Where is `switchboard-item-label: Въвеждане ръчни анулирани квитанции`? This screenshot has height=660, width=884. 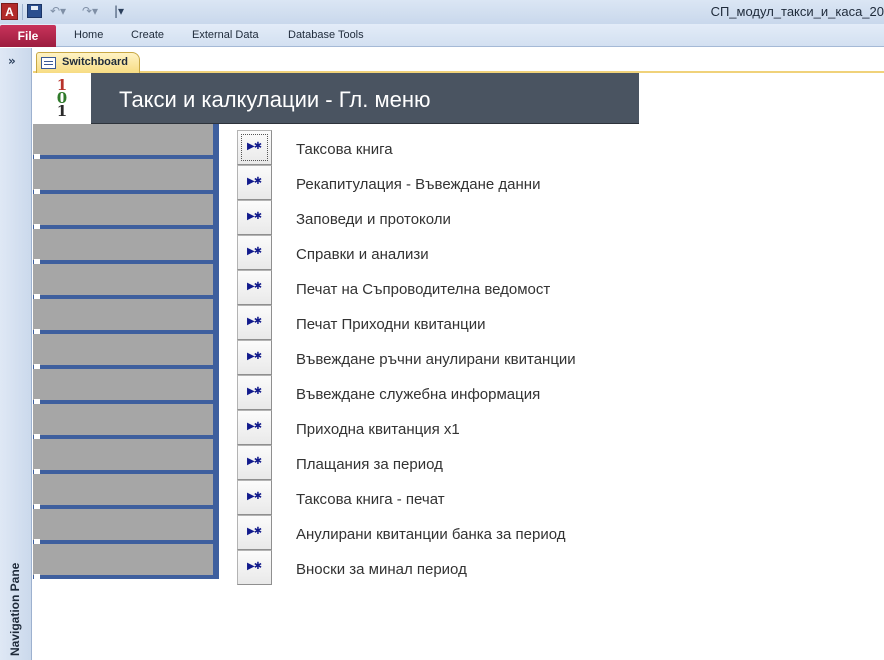
switchboard-item-label: Въвеждане ръчни анулирани квитанции is located at coordinates (436, 359).